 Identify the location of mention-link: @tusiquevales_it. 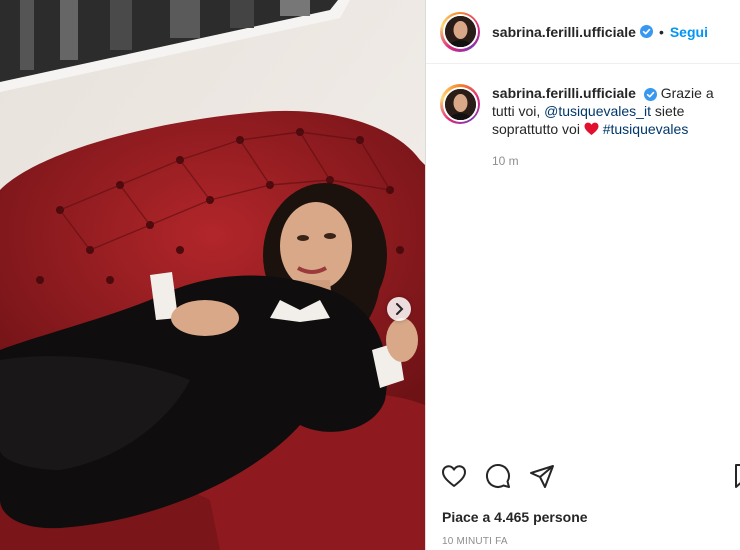
(597, 111).